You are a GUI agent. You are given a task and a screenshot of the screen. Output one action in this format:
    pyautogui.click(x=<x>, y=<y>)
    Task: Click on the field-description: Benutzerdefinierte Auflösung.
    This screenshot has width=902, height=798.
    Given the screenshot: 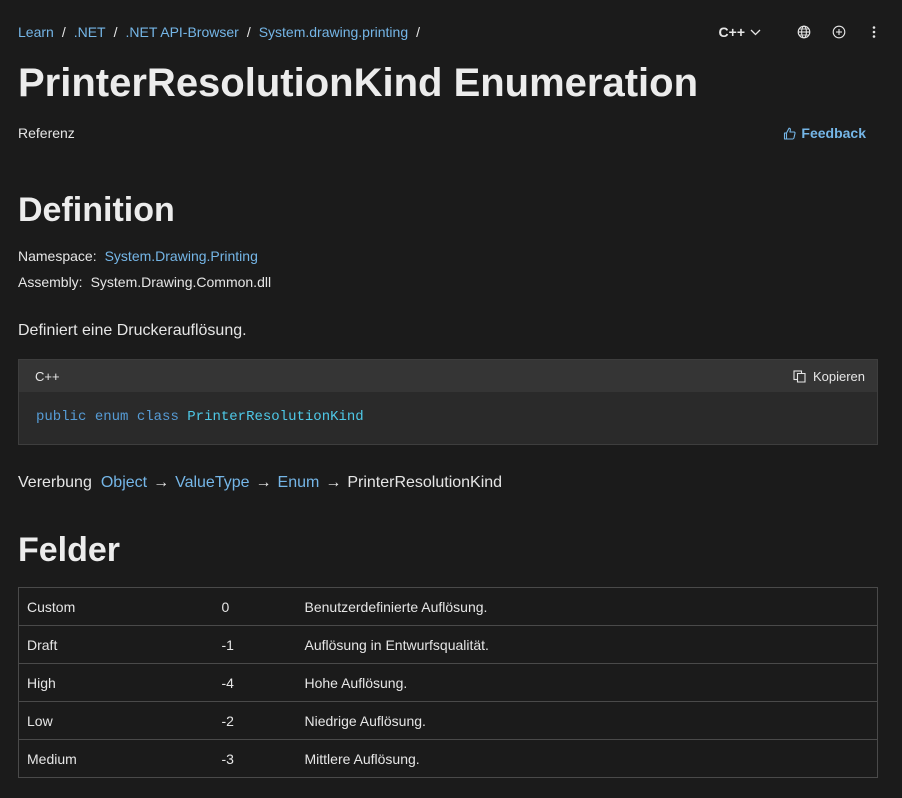 What is the action you would take?
    pyautogui.click(x=587, y=606)
    